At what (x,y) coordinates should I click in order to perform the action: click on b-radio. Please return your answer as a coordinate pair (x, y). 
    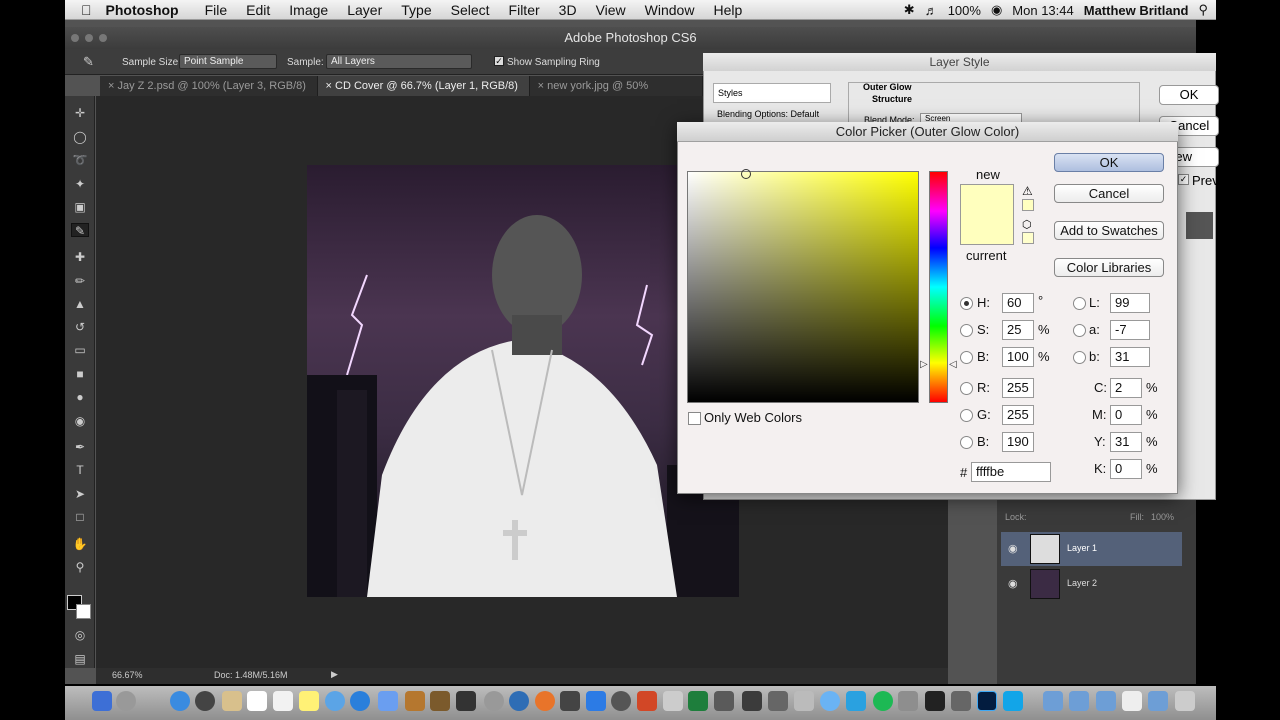
    Looking at the image, I should click on (966, 357).